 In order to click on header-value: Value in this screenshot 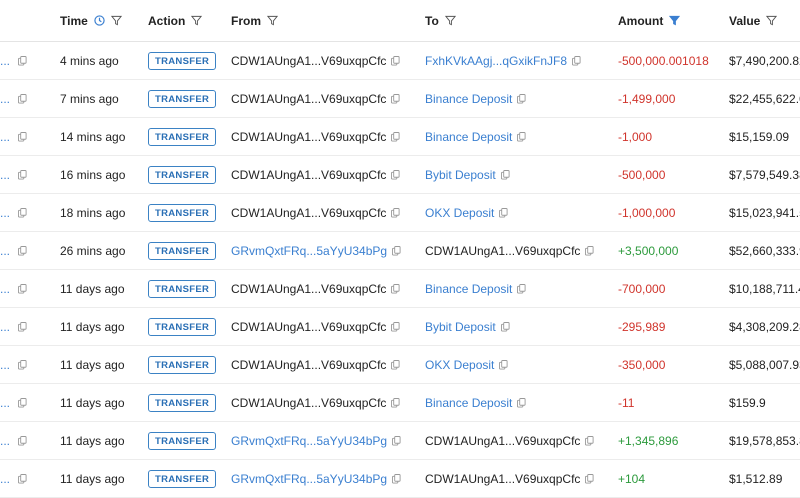, I will do `click(753, 20)`.